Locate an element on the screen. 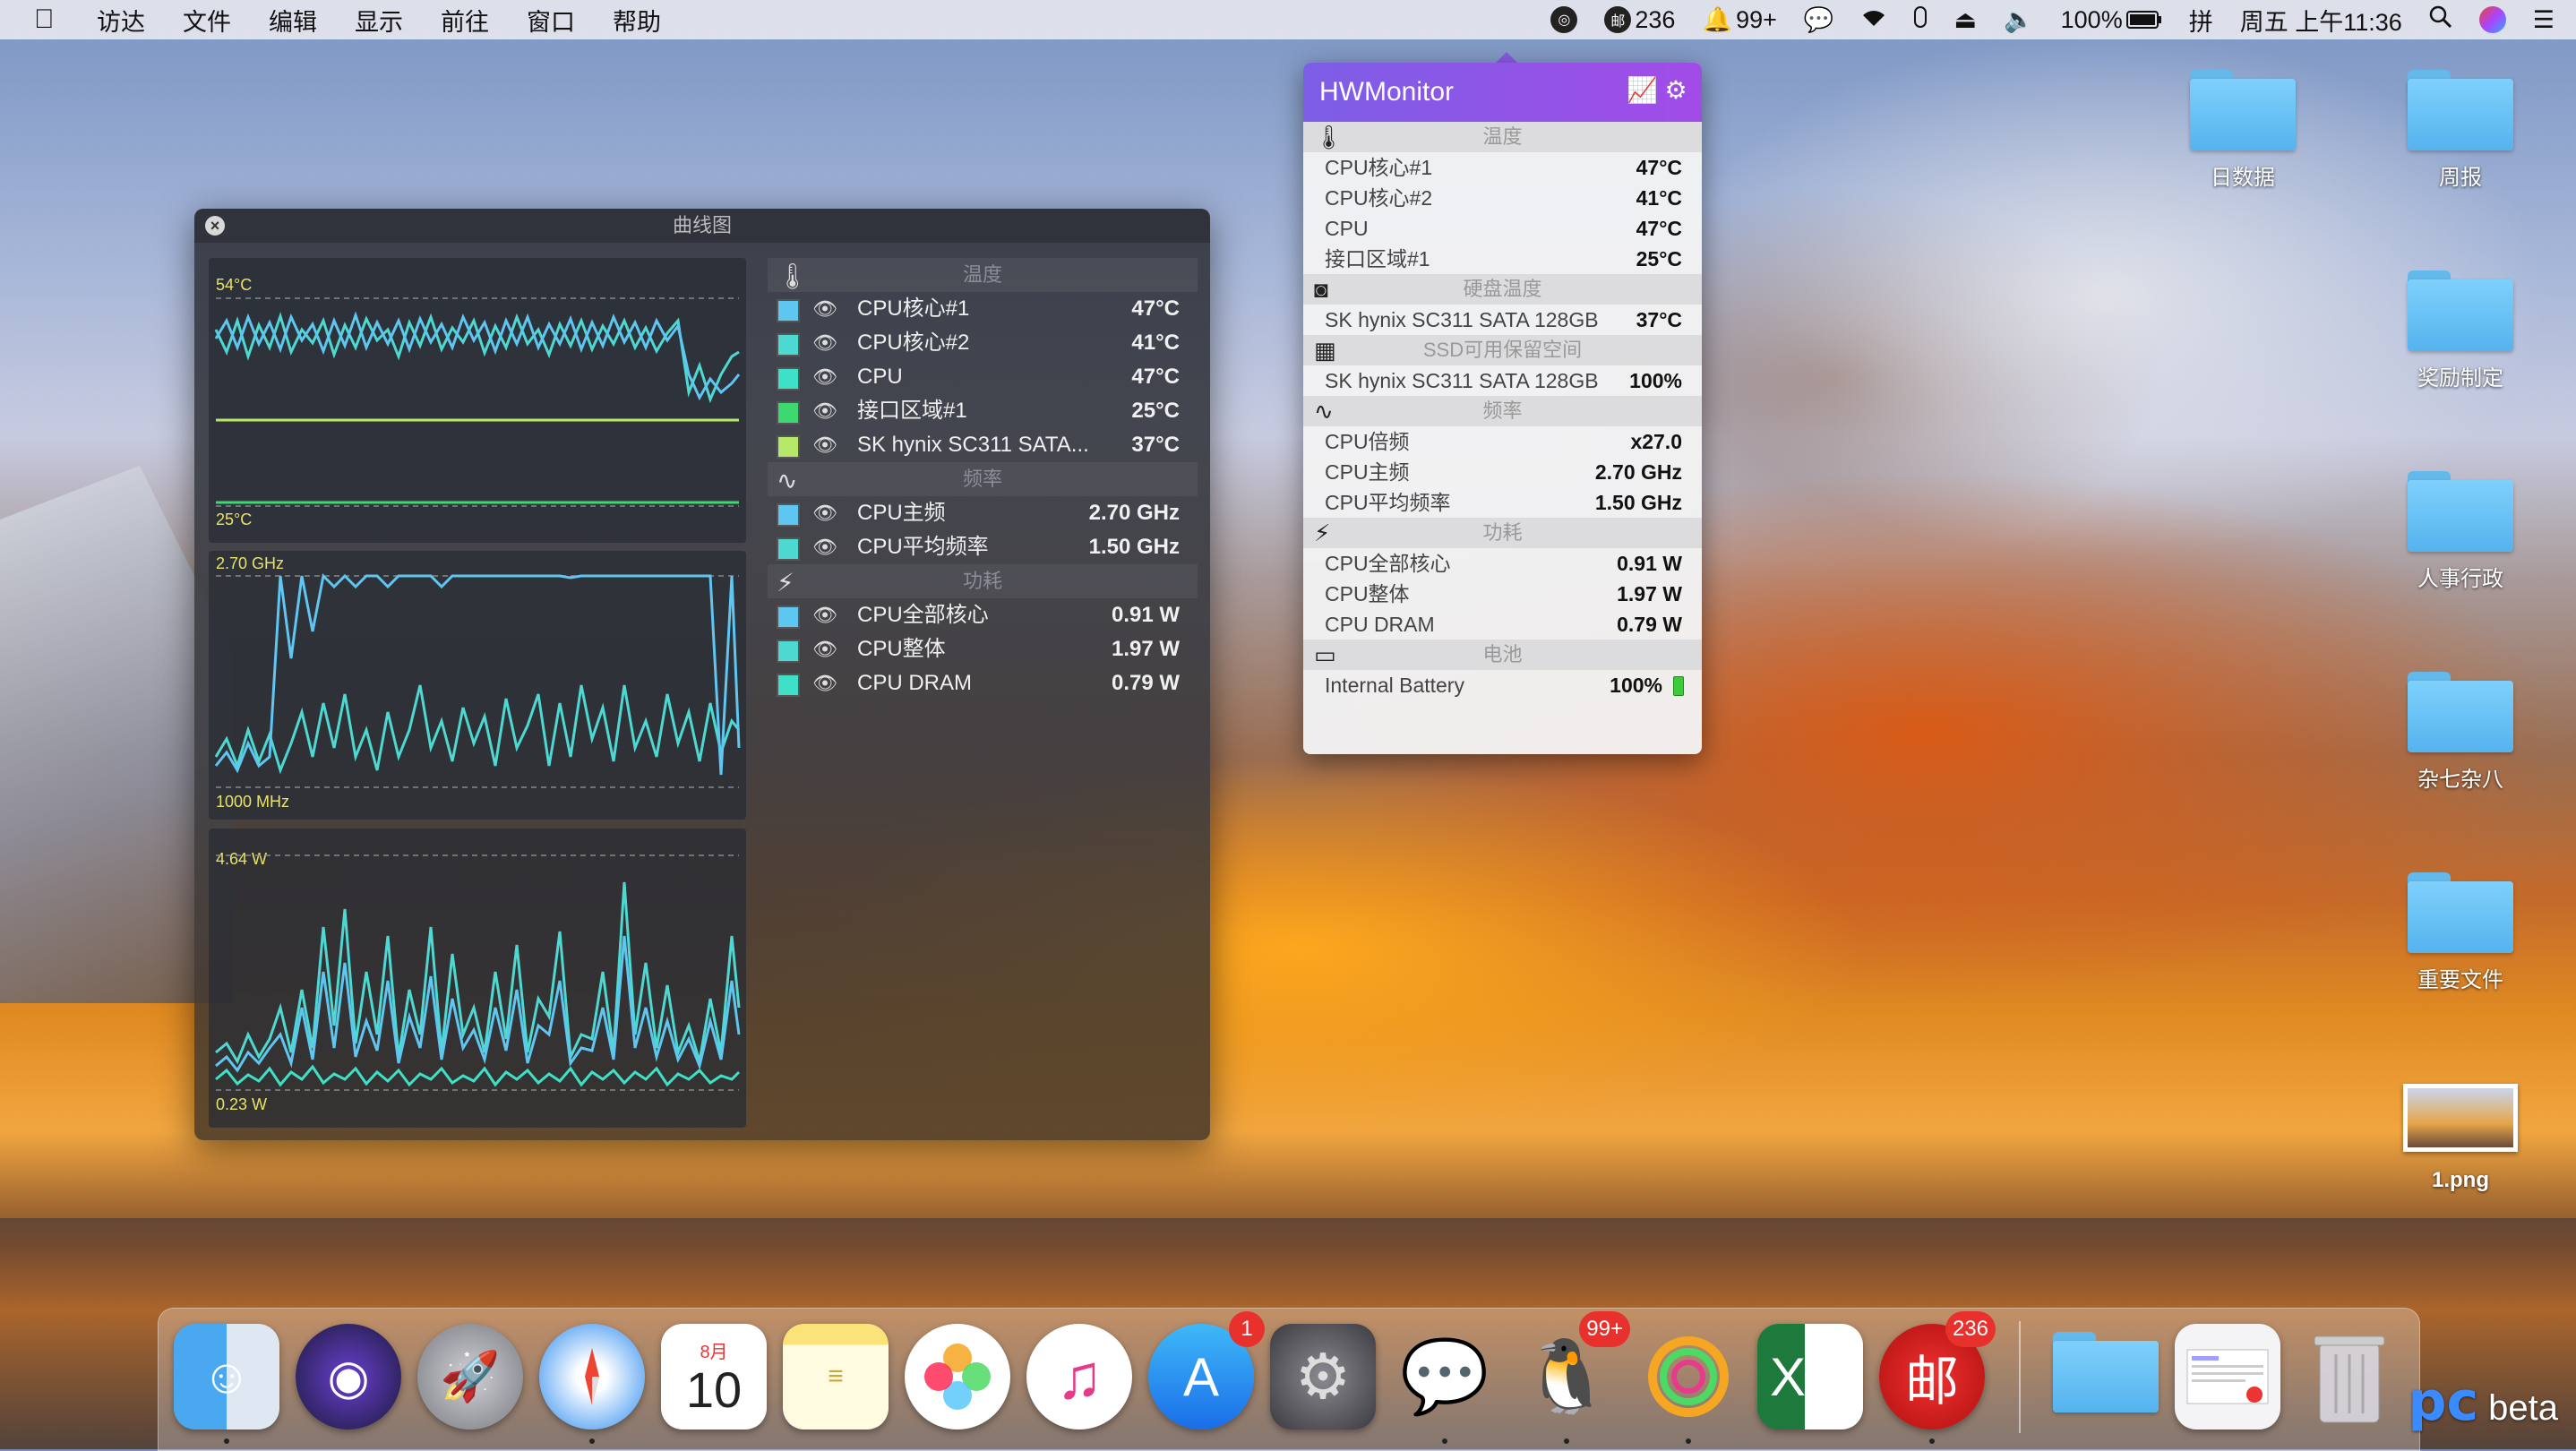  sensor-name: CPU is located at coordinates (880, 377).